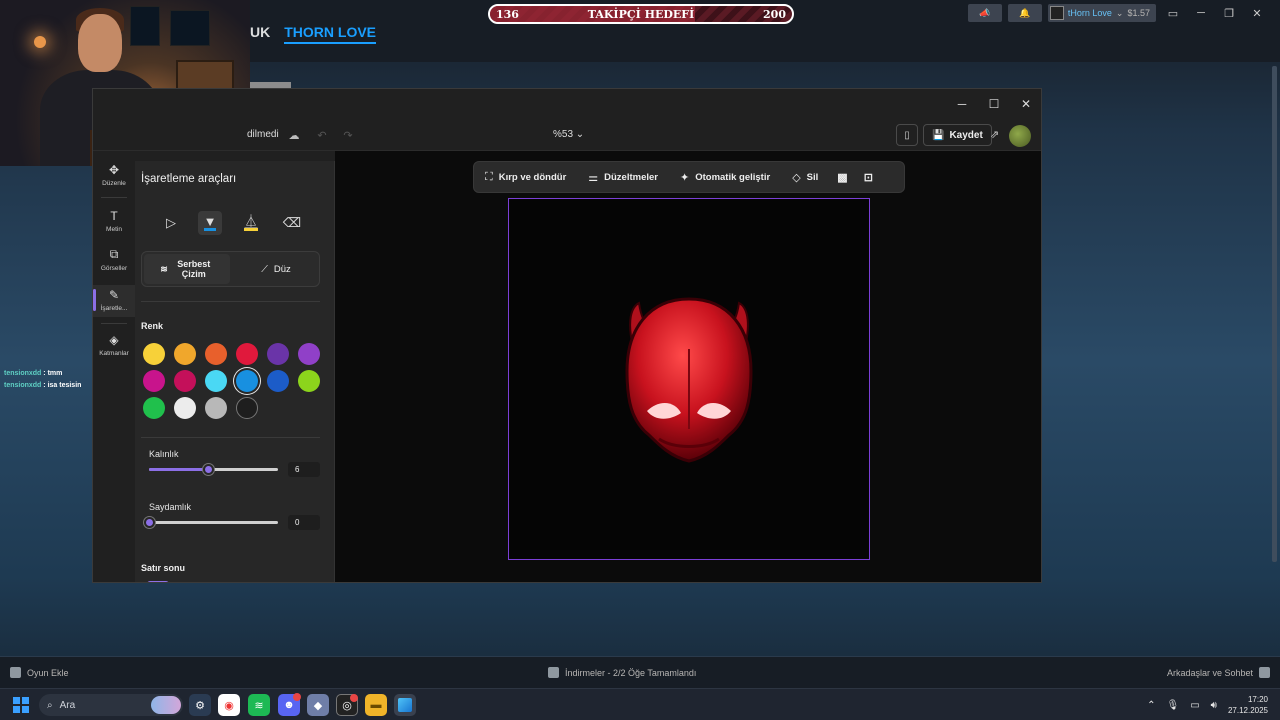  Describe the element at coordinates (282, 269) in the screenshot. I see `straight-label: Düz` at that location.